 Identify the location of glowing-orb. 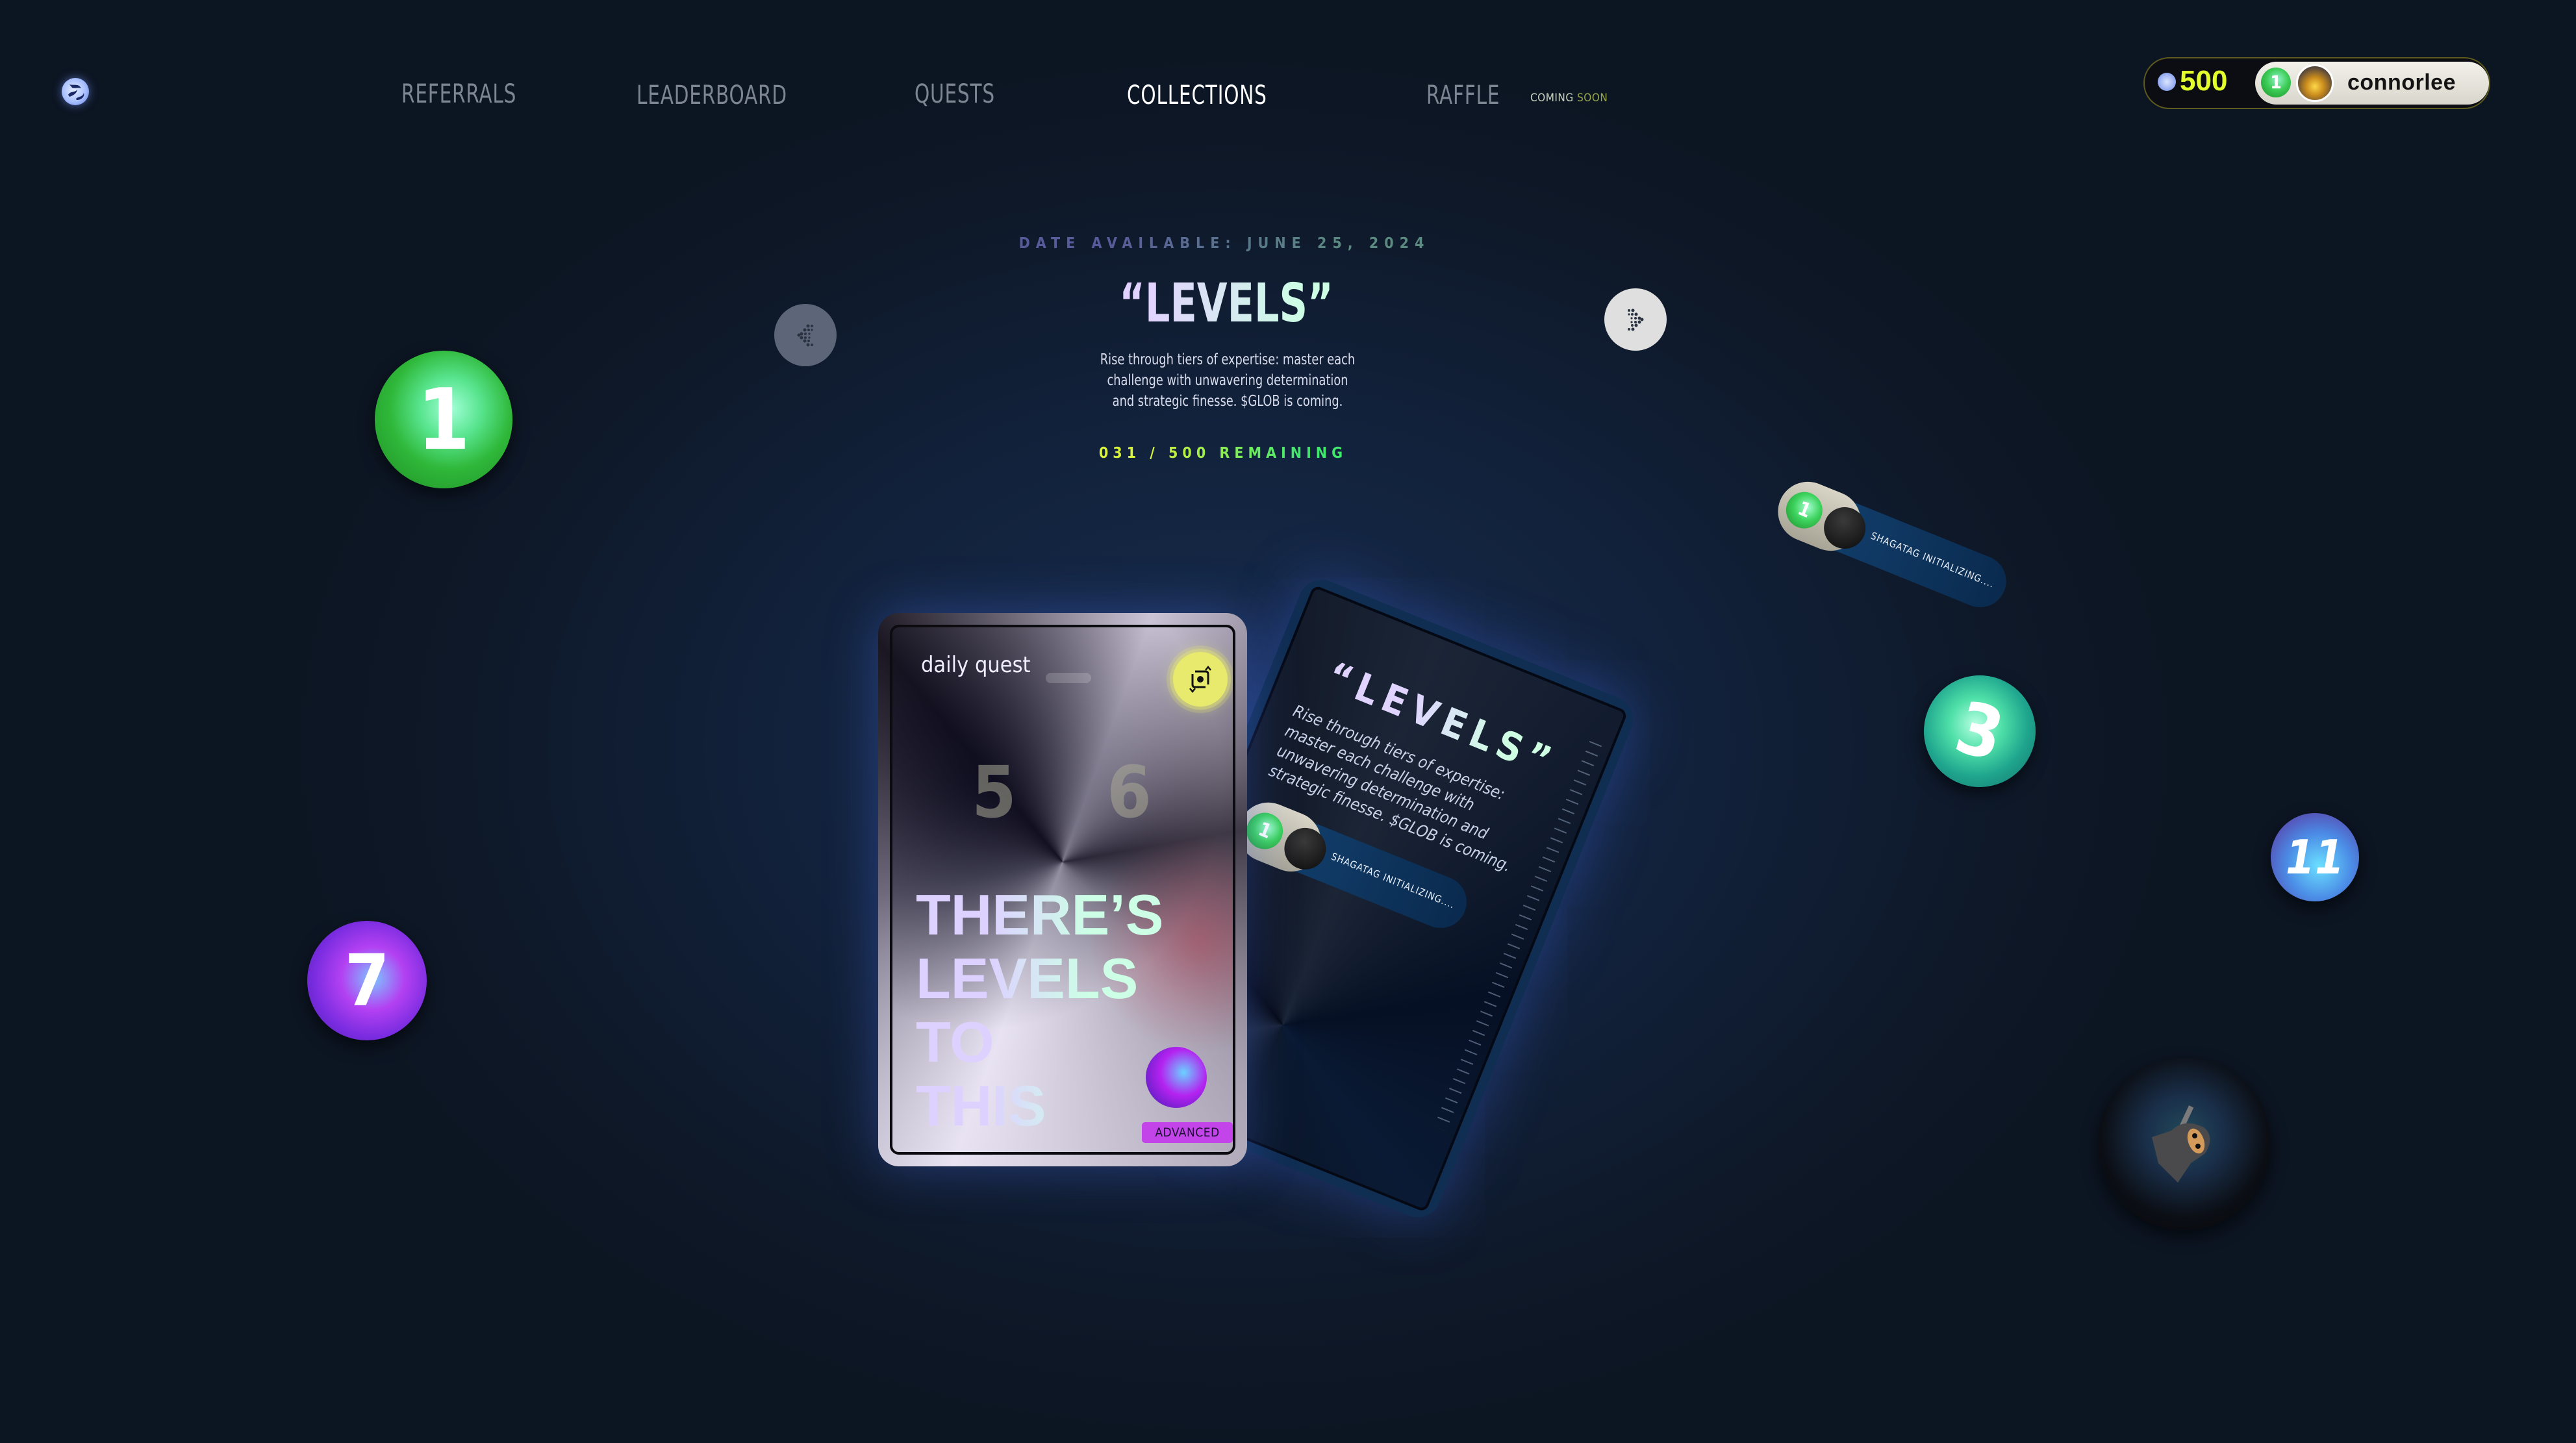
(1176, 1077).